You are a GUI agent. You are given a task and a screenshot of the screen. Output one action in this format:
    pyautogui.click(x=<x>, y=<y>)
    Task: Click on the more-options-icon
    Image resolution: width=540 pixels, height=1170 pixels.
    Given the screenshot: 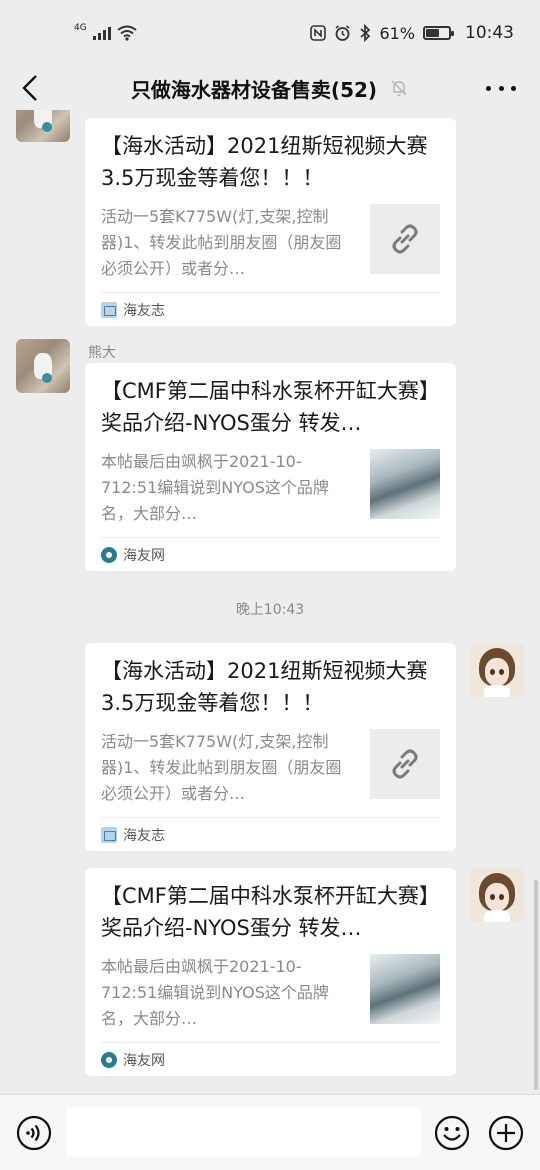 What is the action you would take?
    pyautogui.click(x=501, y=88)
    